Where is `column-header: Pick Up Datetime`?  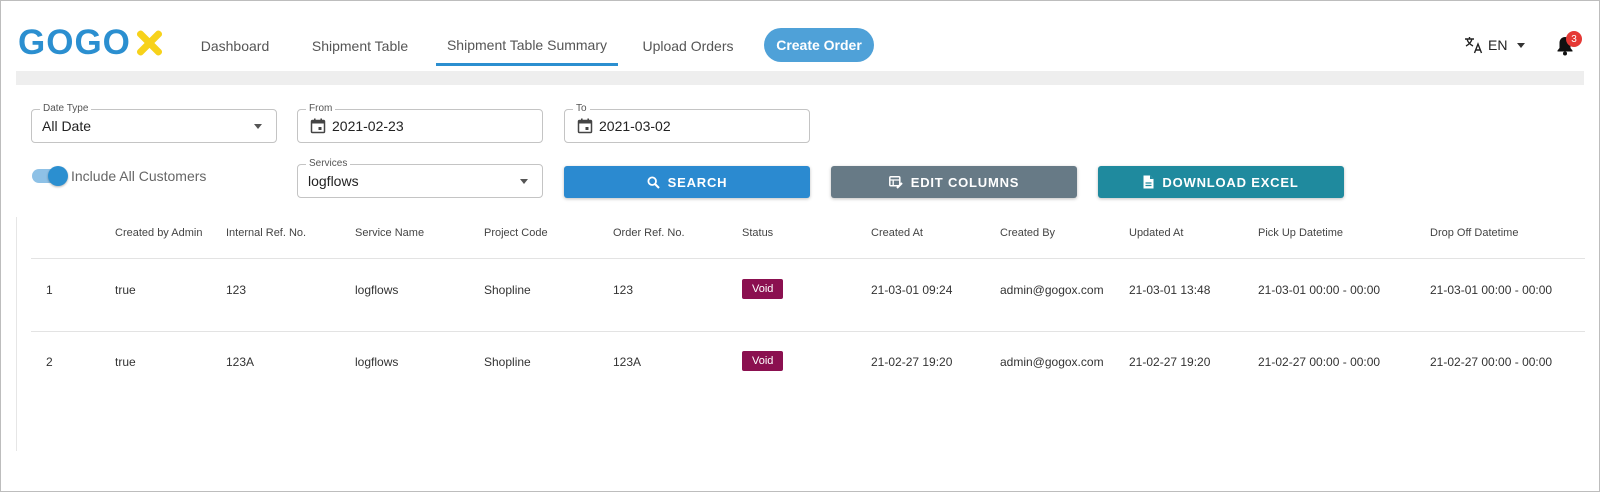
column-header: Pick Up Datetime is located at coordinates (1300, 233).